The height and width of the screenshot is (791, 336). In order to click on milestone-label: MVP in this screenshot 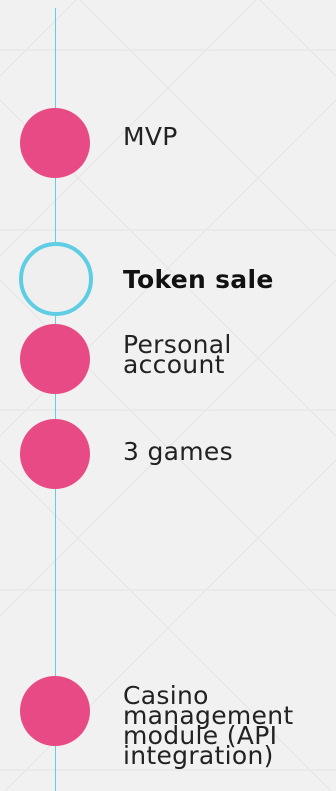, I will do `click(150, 136)`.